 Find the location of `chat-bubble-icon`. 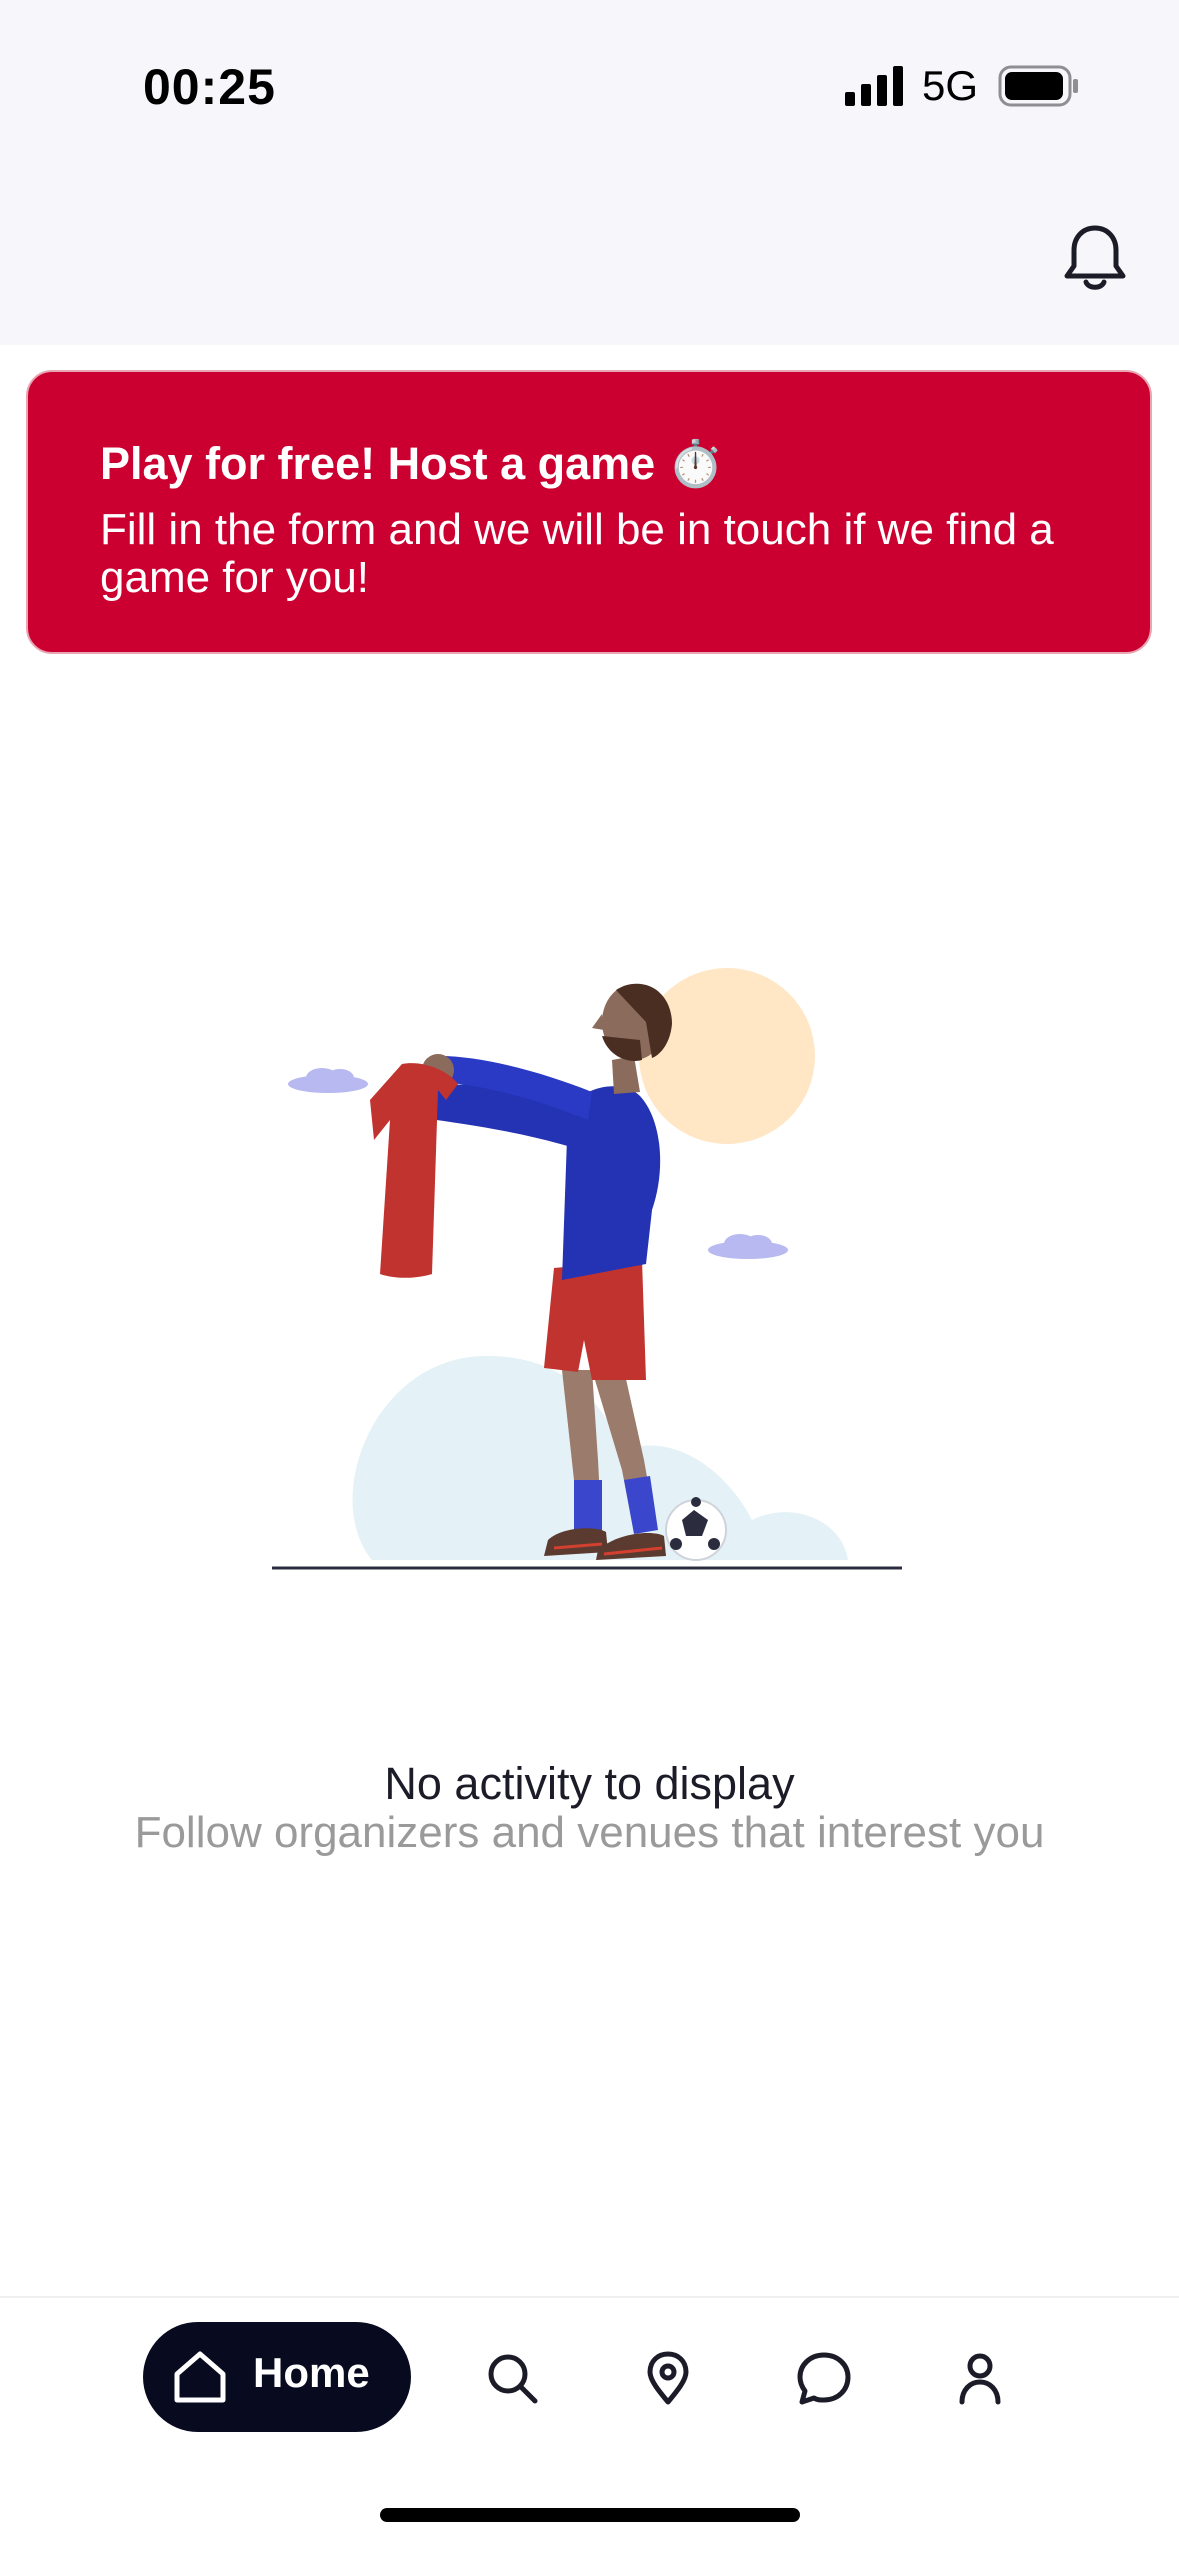

chat-bubble-icon is located at coordinates (824, 2378).